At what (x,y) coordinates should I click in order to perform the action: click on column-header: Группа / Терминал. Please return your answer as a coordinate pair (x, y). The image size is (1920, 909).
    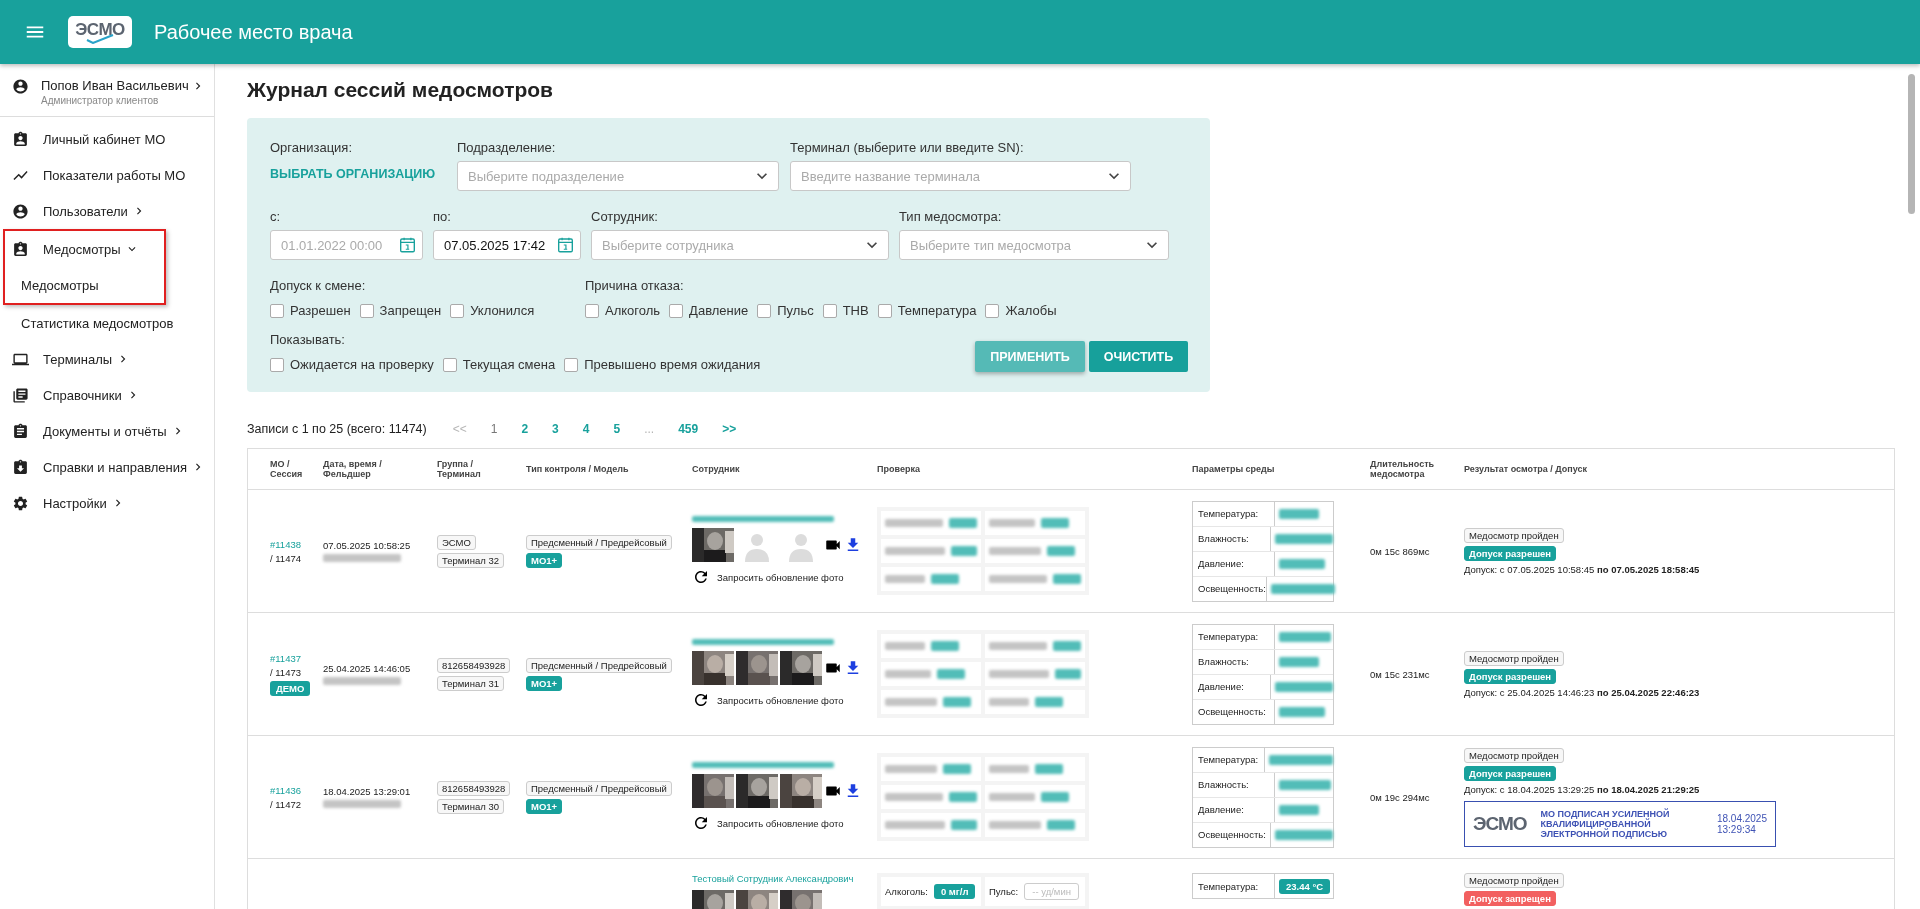
    Looking at the image, I should click on (459, 469).